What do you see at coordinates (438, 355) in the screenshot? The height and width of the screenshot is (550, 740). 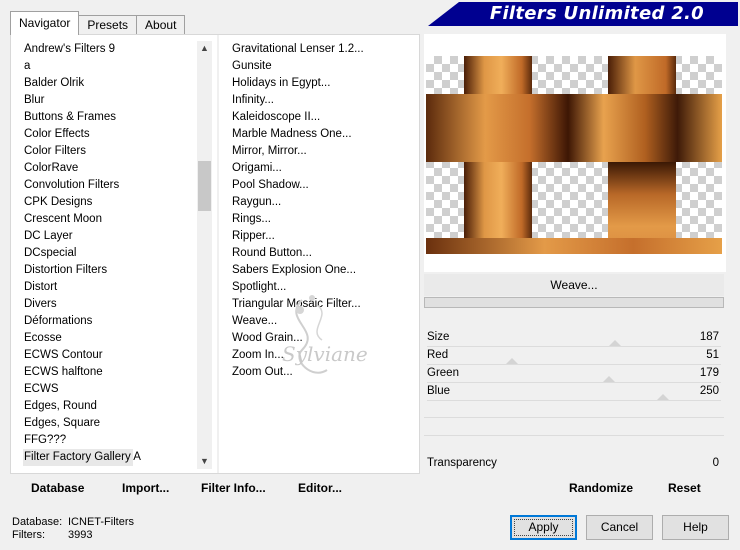 I see `param-red-label: Red` at bounding box center [438, 355].